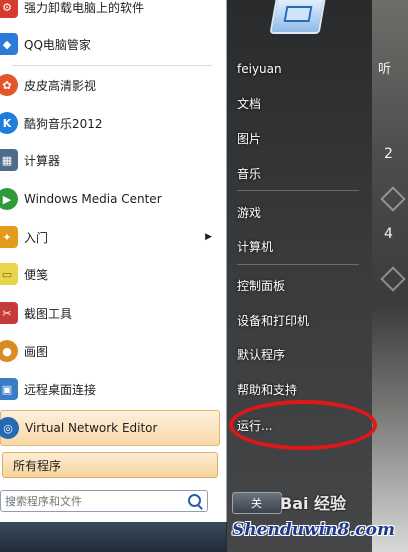 This screenshot has height=552, width=408. Describe the element at coordinates (388, 154) in the screenshot. I see `desktop-number-2: 2` at that location.